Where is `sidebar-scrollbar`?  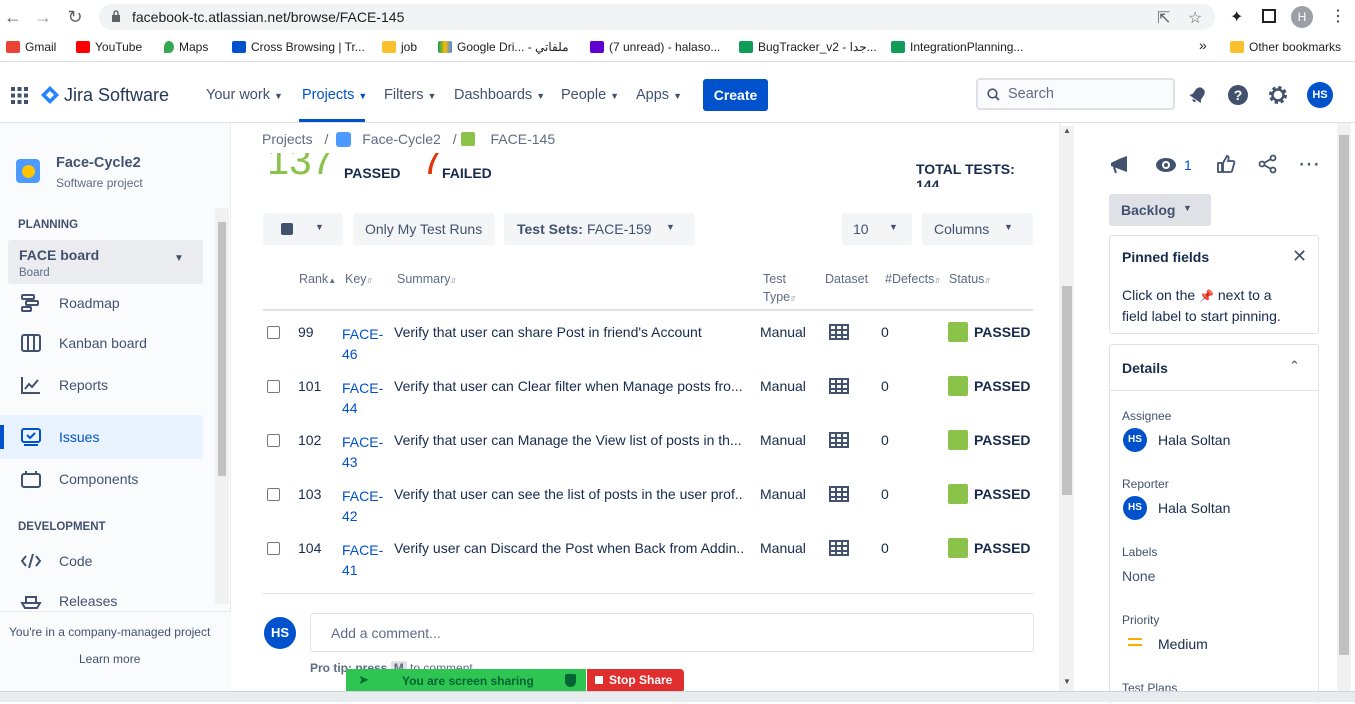 sidebar-scrollbar is located at coordinates (222, 406).